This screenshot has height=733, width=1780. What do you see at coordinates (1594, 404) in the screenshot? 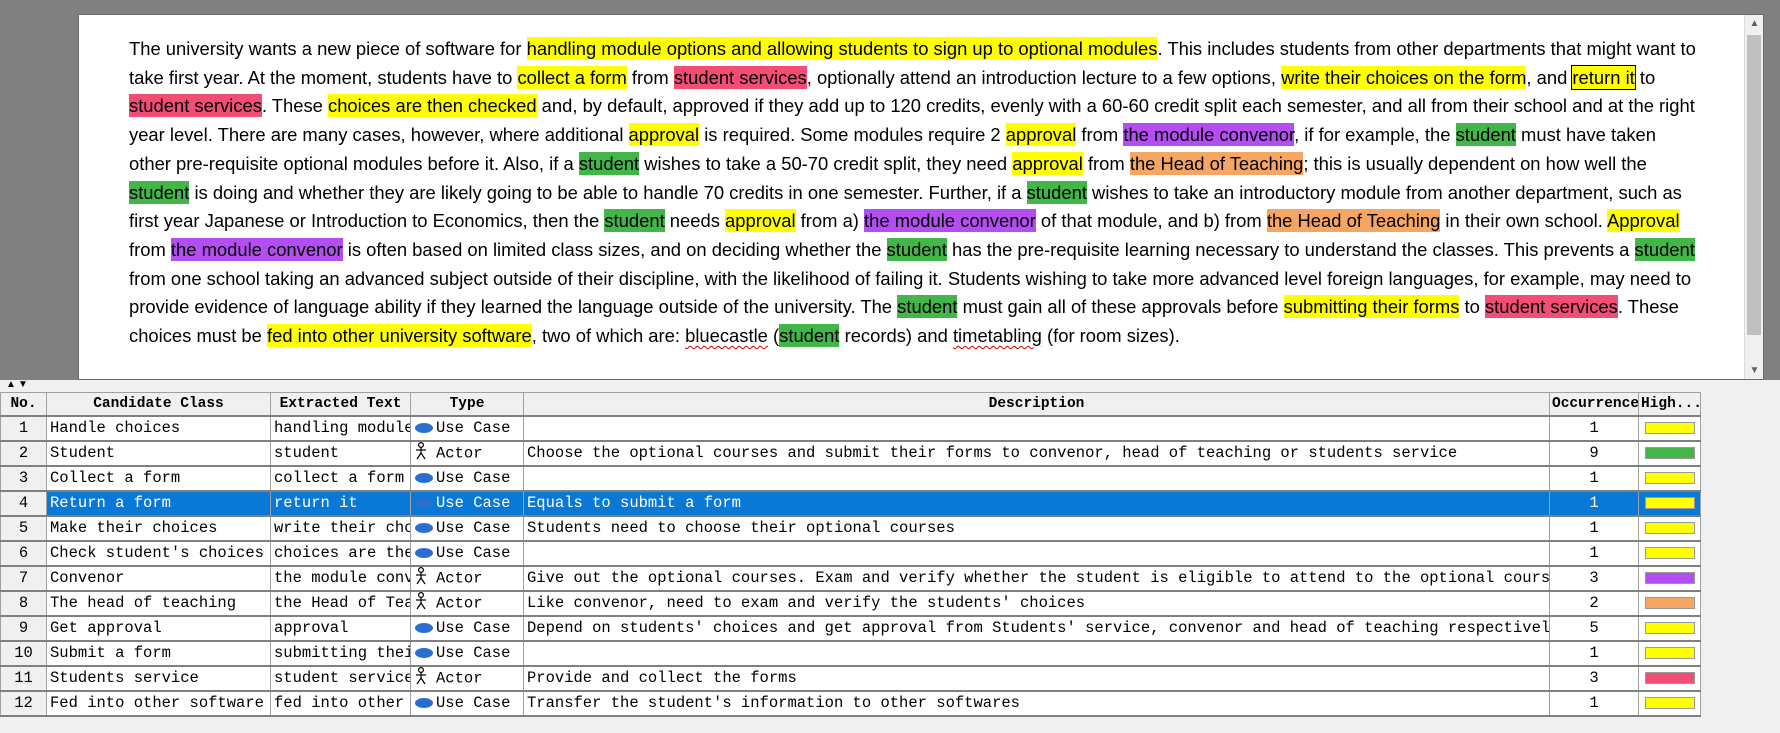
I see `header-occurrence: Occurrence` at bounding box center [1594, 404].